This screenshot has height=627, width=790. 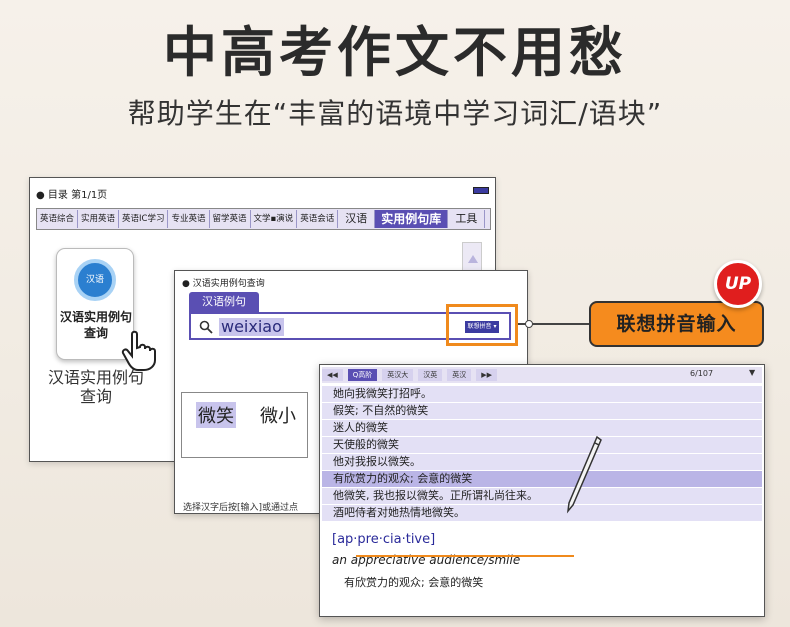 I want to click on mode-highlight-frame, so click(x=482, y=325).